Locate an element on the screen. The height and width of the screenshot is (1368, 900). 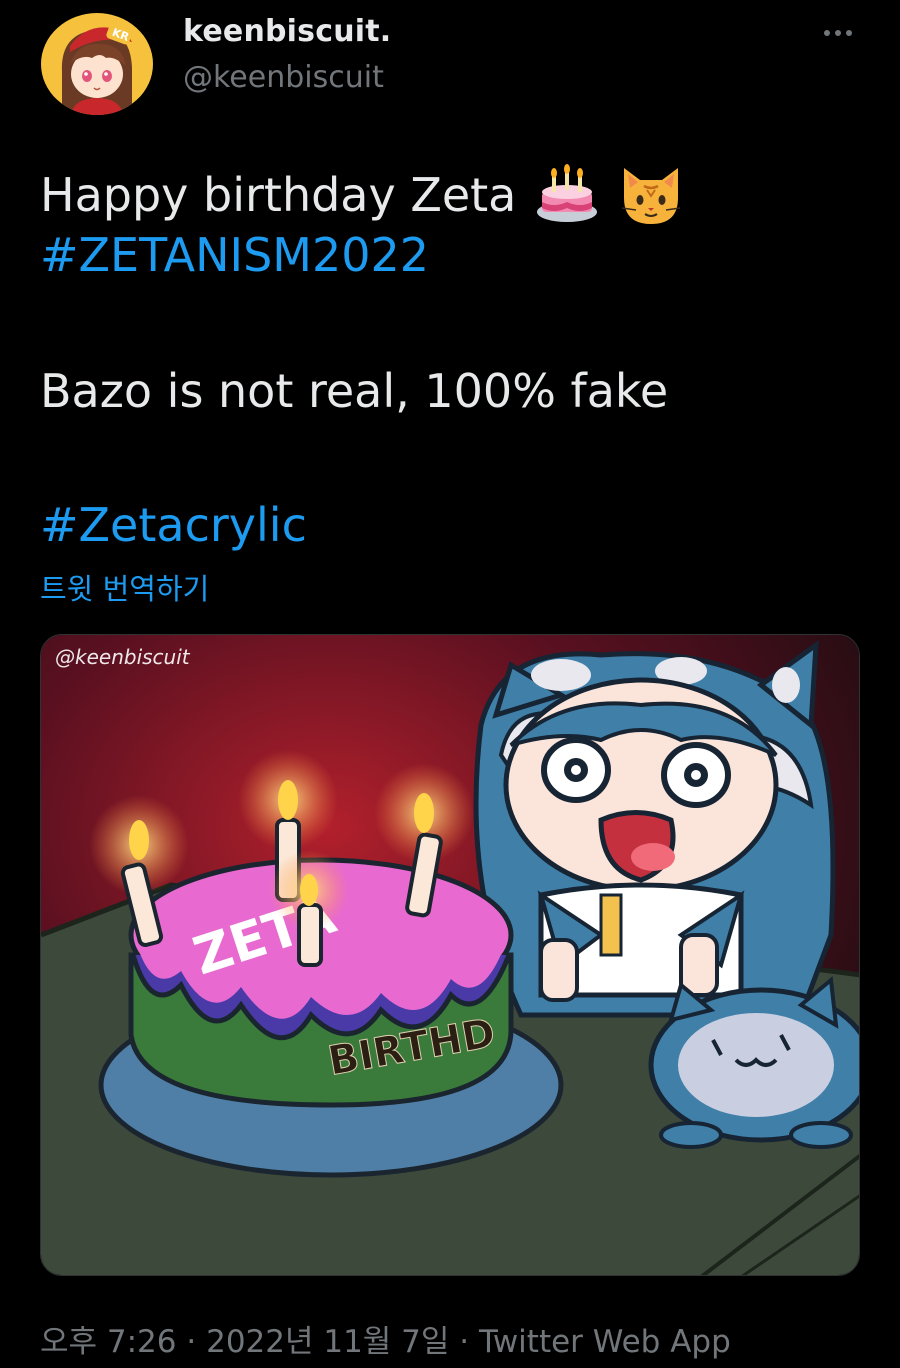
tweet-source: Twitter Web App is located at coordinates (605, 1342).